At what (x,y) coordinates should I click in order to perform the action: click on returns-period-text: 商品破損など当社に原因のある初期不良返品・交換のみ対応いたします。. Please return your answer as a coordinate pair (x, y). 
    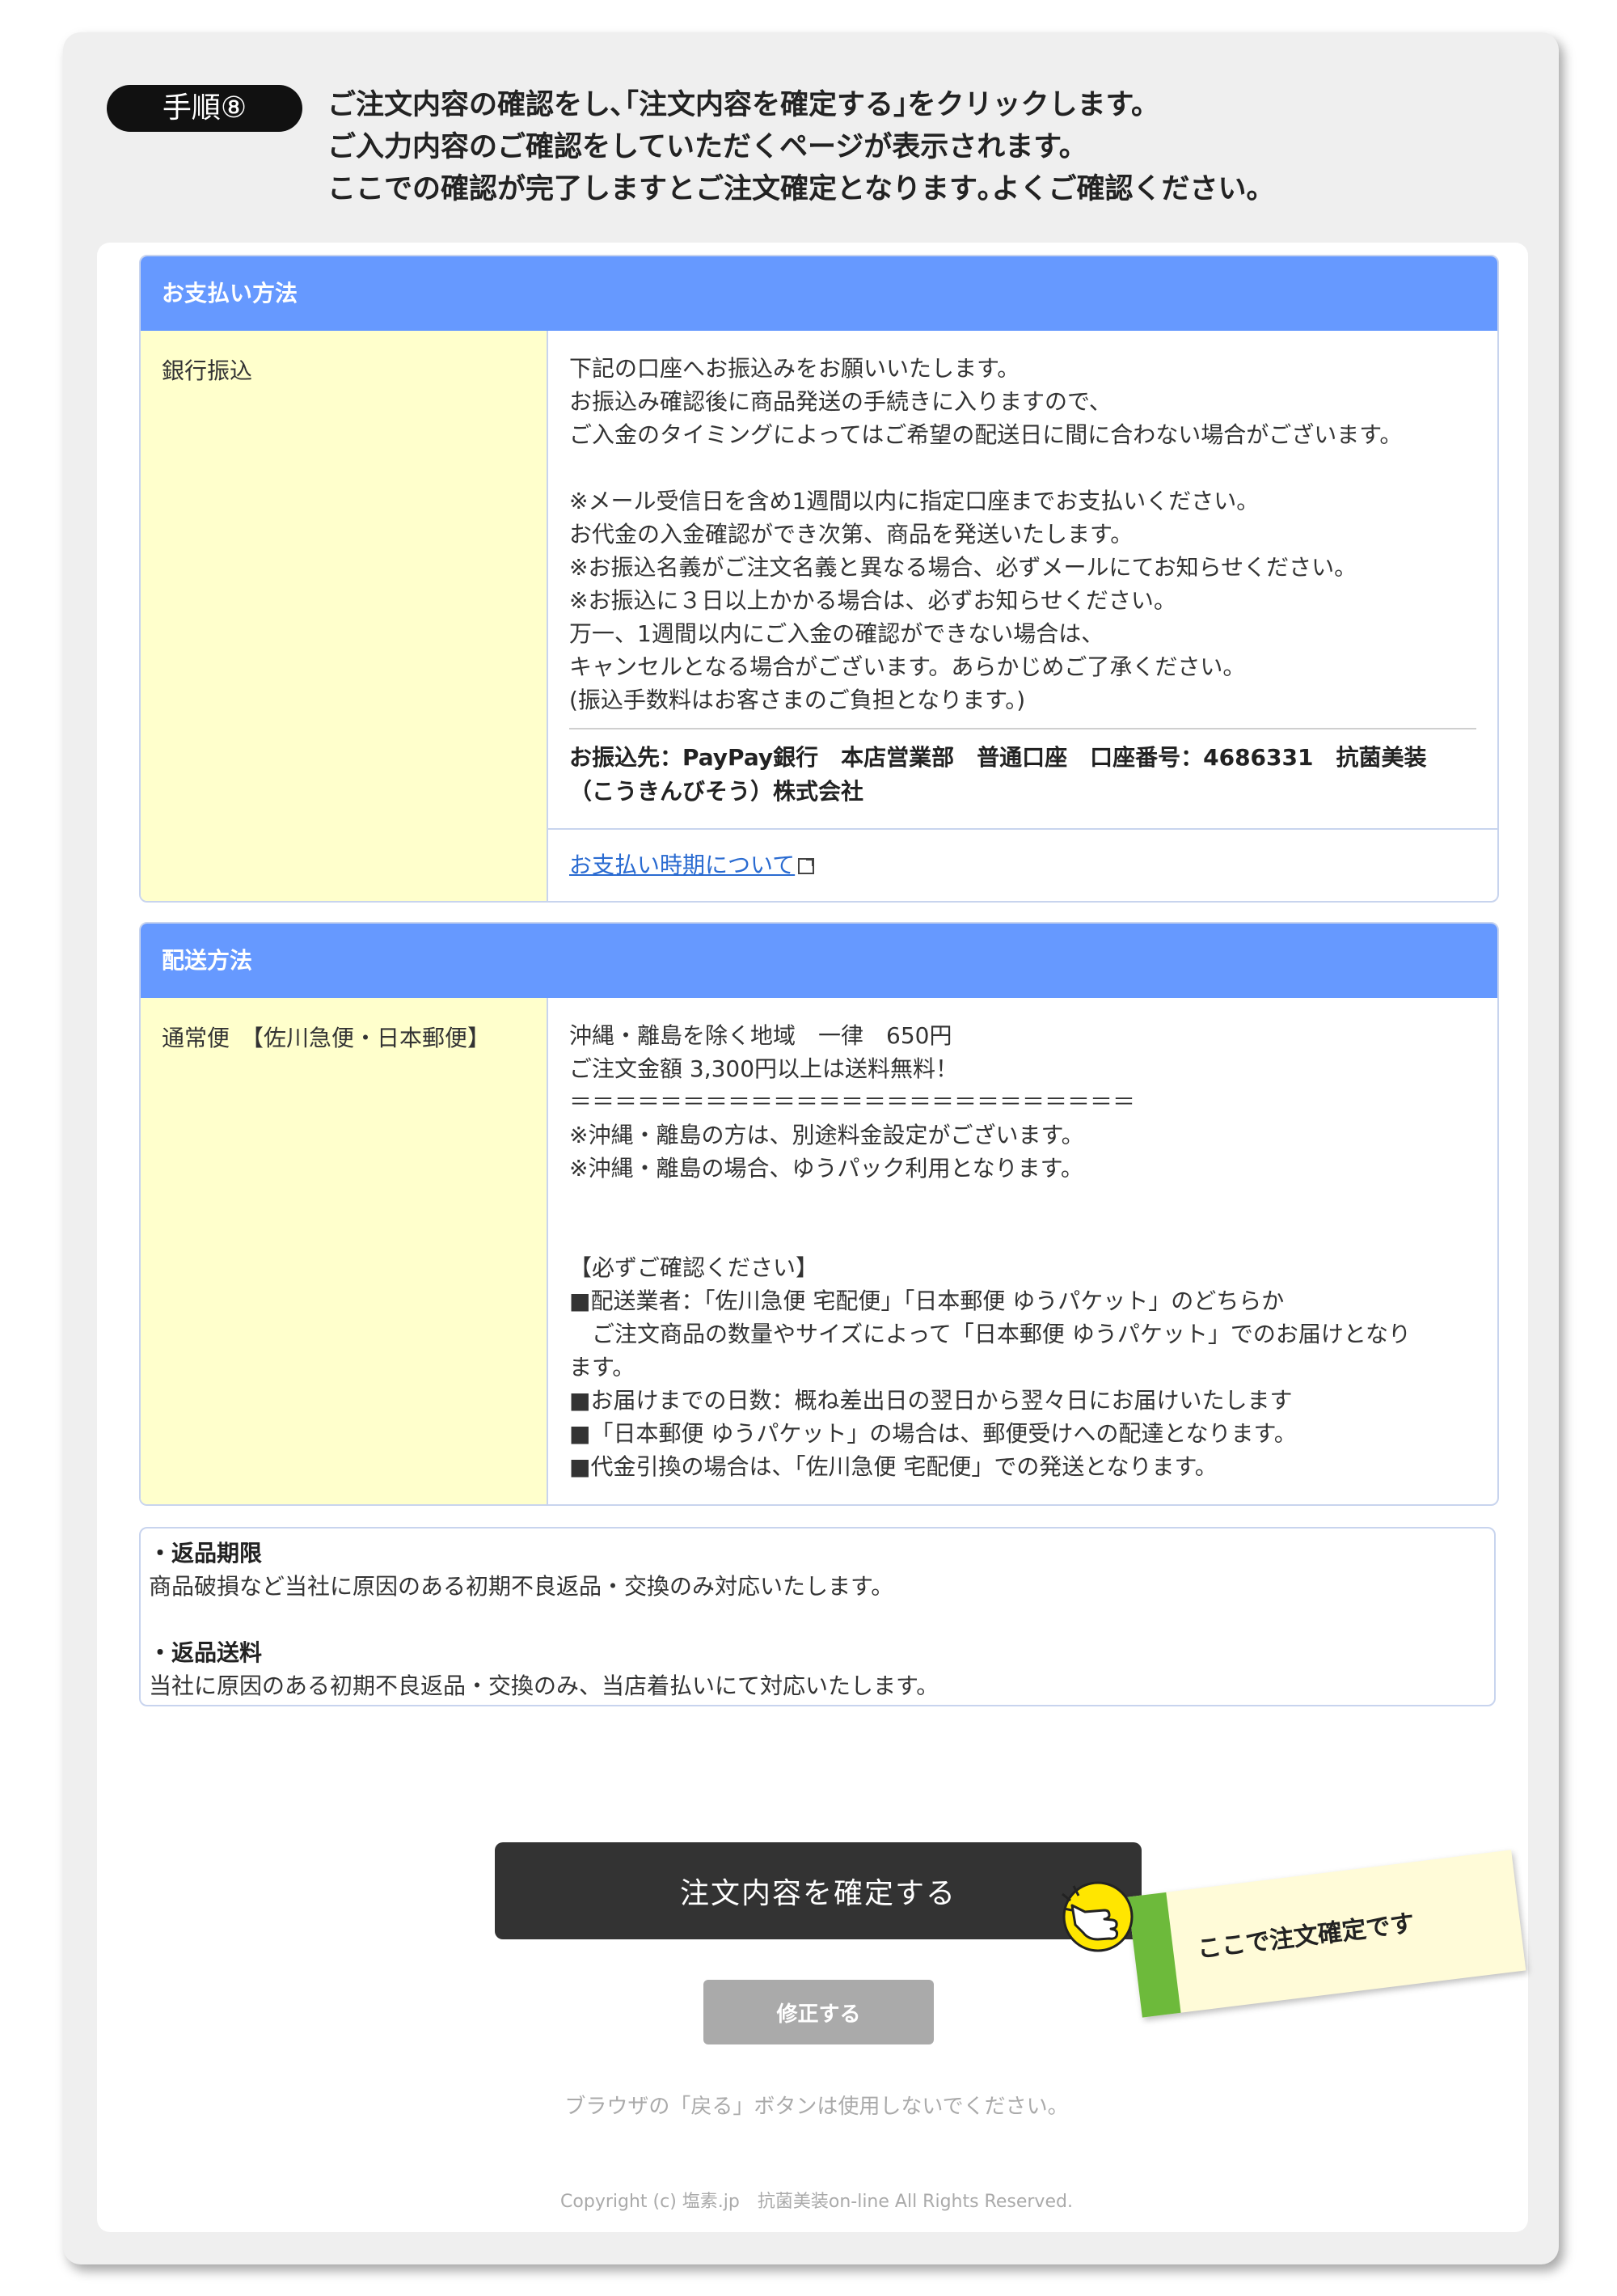
    Looking at the image, I should click on (521, 1586).